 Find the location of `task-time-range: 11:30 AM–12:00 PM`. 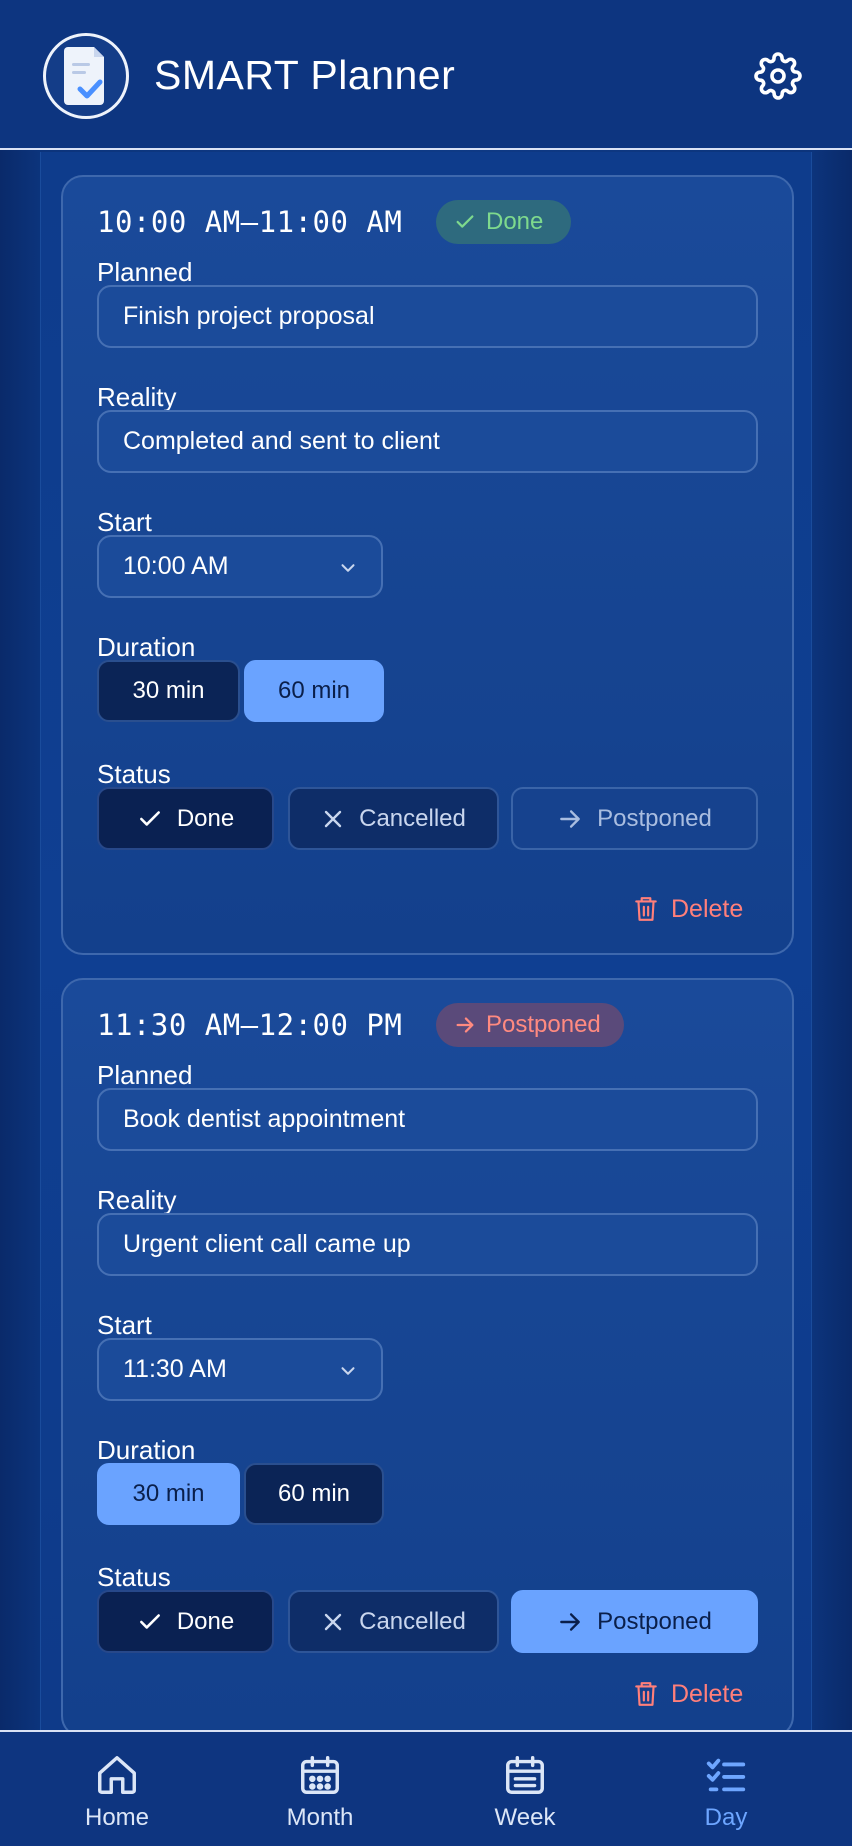

task-time-range: 11:30 AM–12:00 PM is located at coordinates (250, 1025).